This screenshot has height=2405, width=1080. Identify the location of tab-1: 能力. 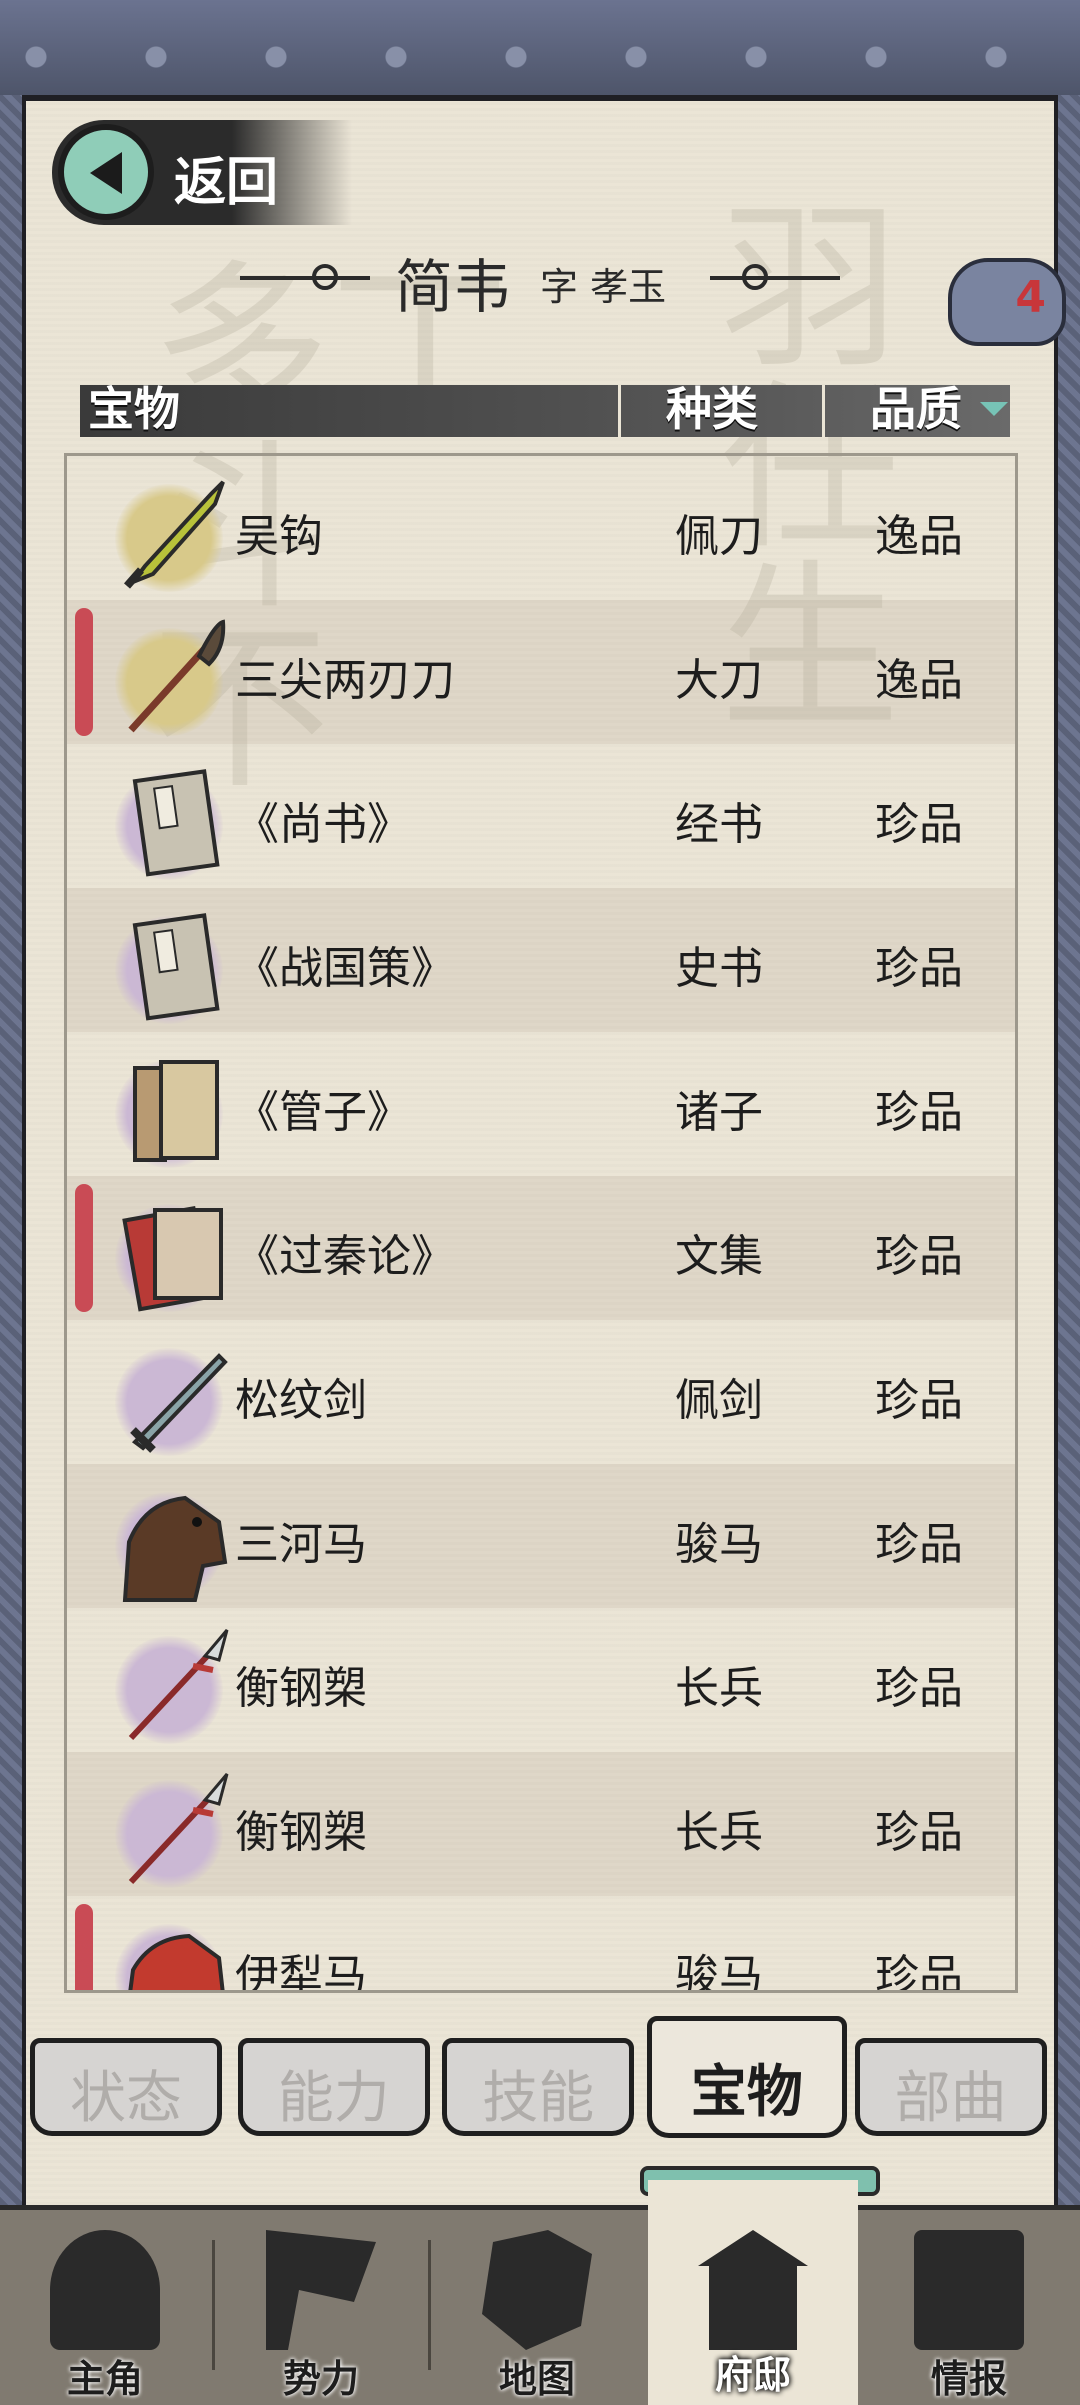
(333, 2087).